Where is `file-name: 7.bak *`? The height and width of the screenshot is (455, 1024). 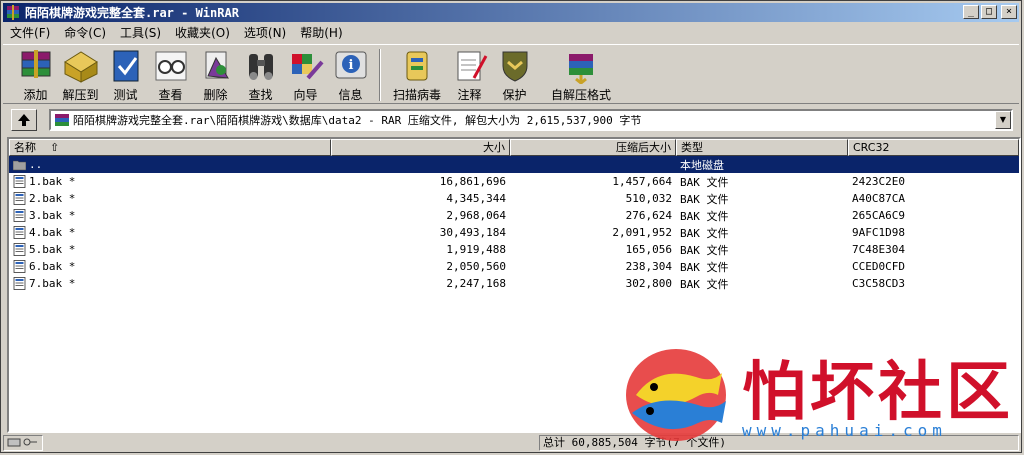 file-name: 7.bak * is located at coordinates (52, 283).